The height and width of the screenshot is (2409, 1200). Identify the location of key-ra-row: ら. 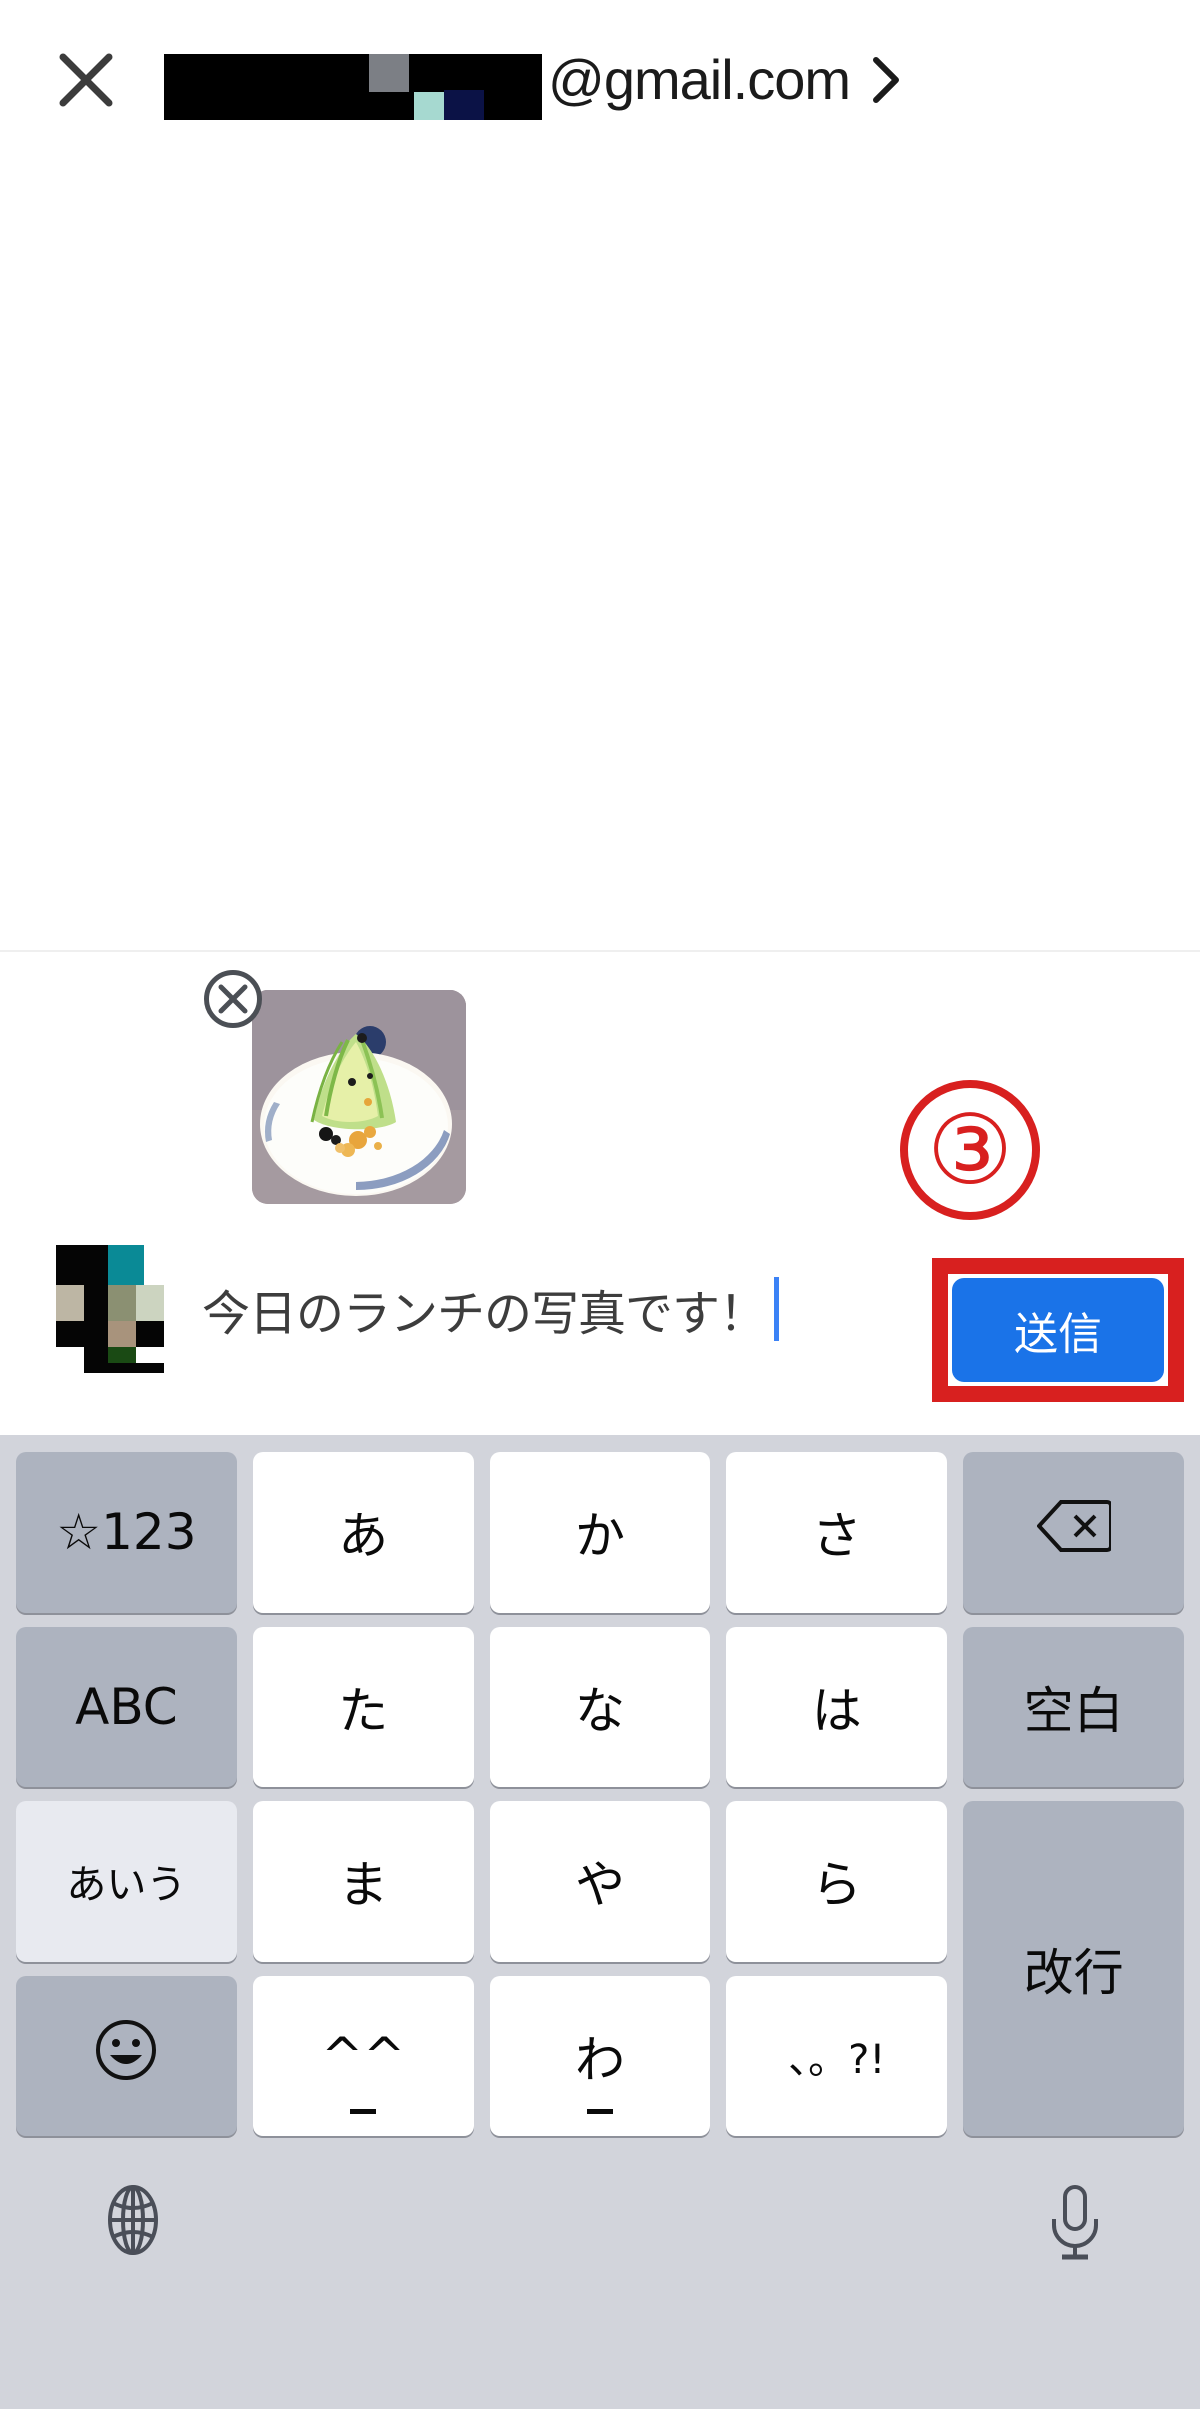
(837, 1881).